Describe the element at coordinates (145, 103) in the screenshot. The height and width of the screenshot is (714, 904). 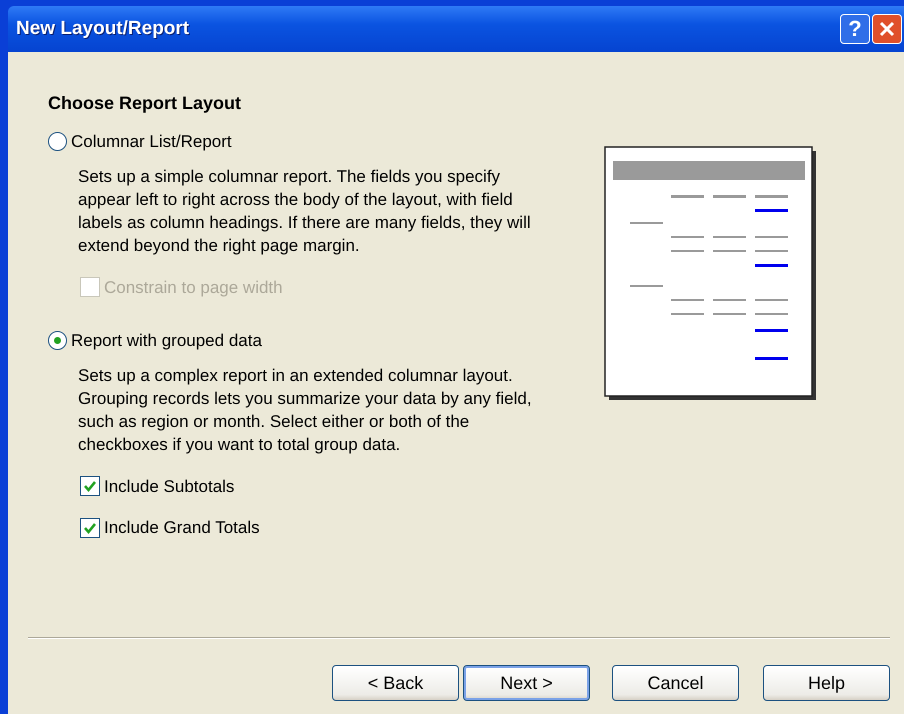
I see `section-heading: Choose Report Layout` at that location.